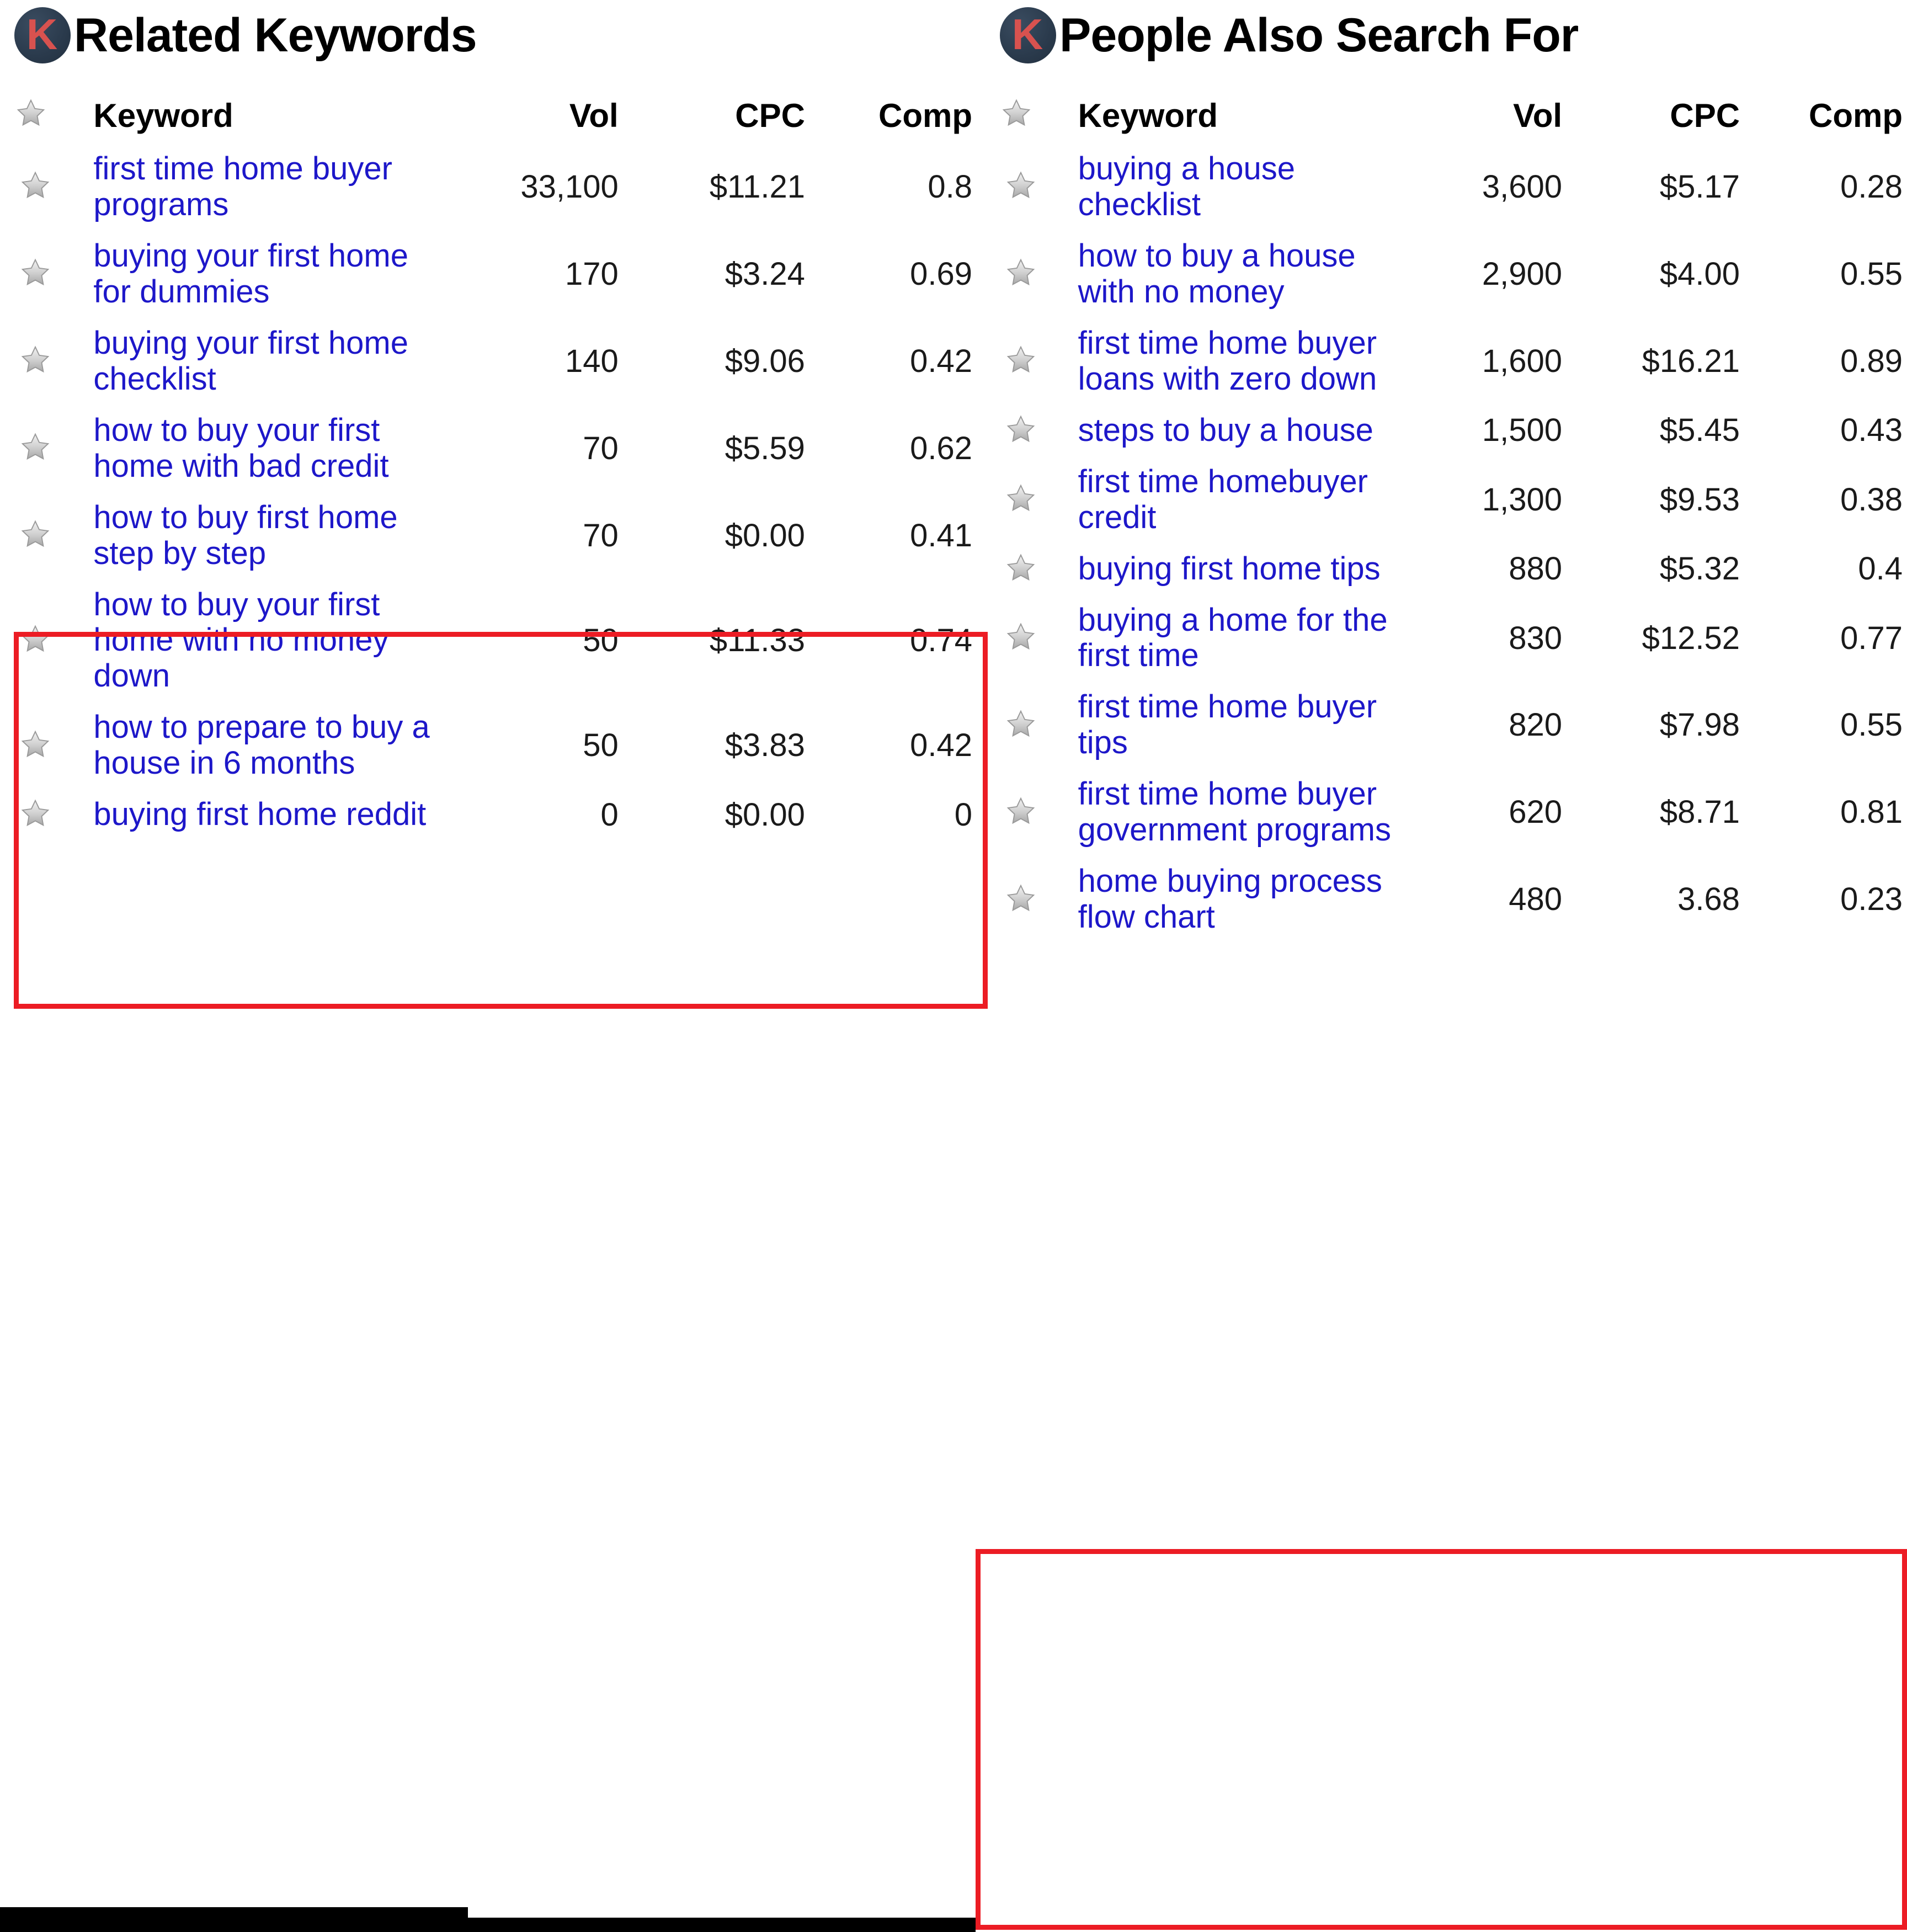  I want to click on table-row: buying first home reddit 0 $0.00 0, so click(496, 814).